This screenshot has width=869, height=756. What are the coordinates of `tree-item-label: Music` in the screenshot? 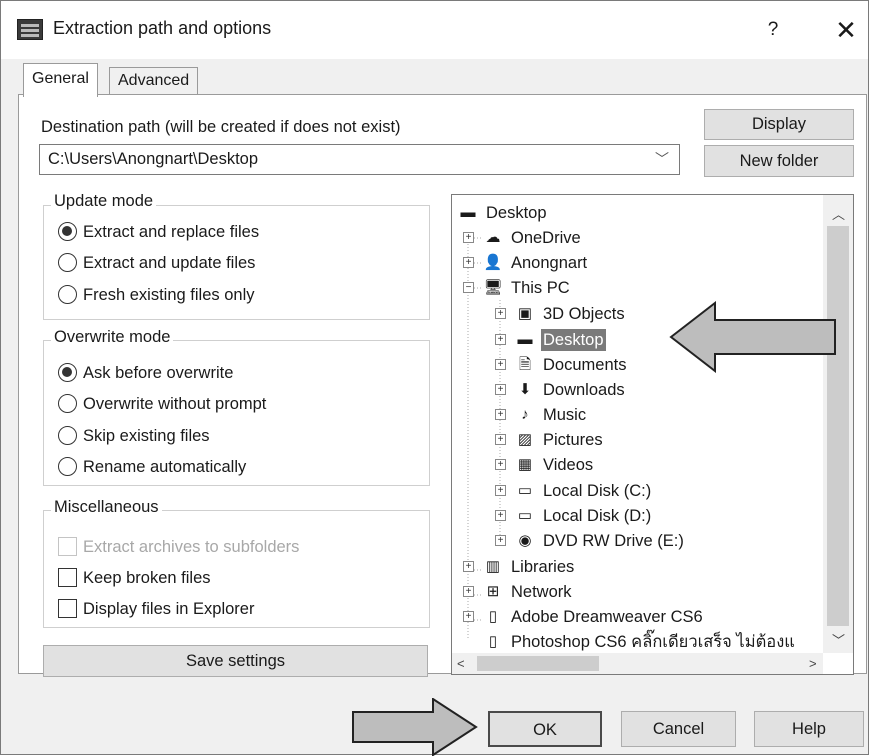 It's located at (565, 415).